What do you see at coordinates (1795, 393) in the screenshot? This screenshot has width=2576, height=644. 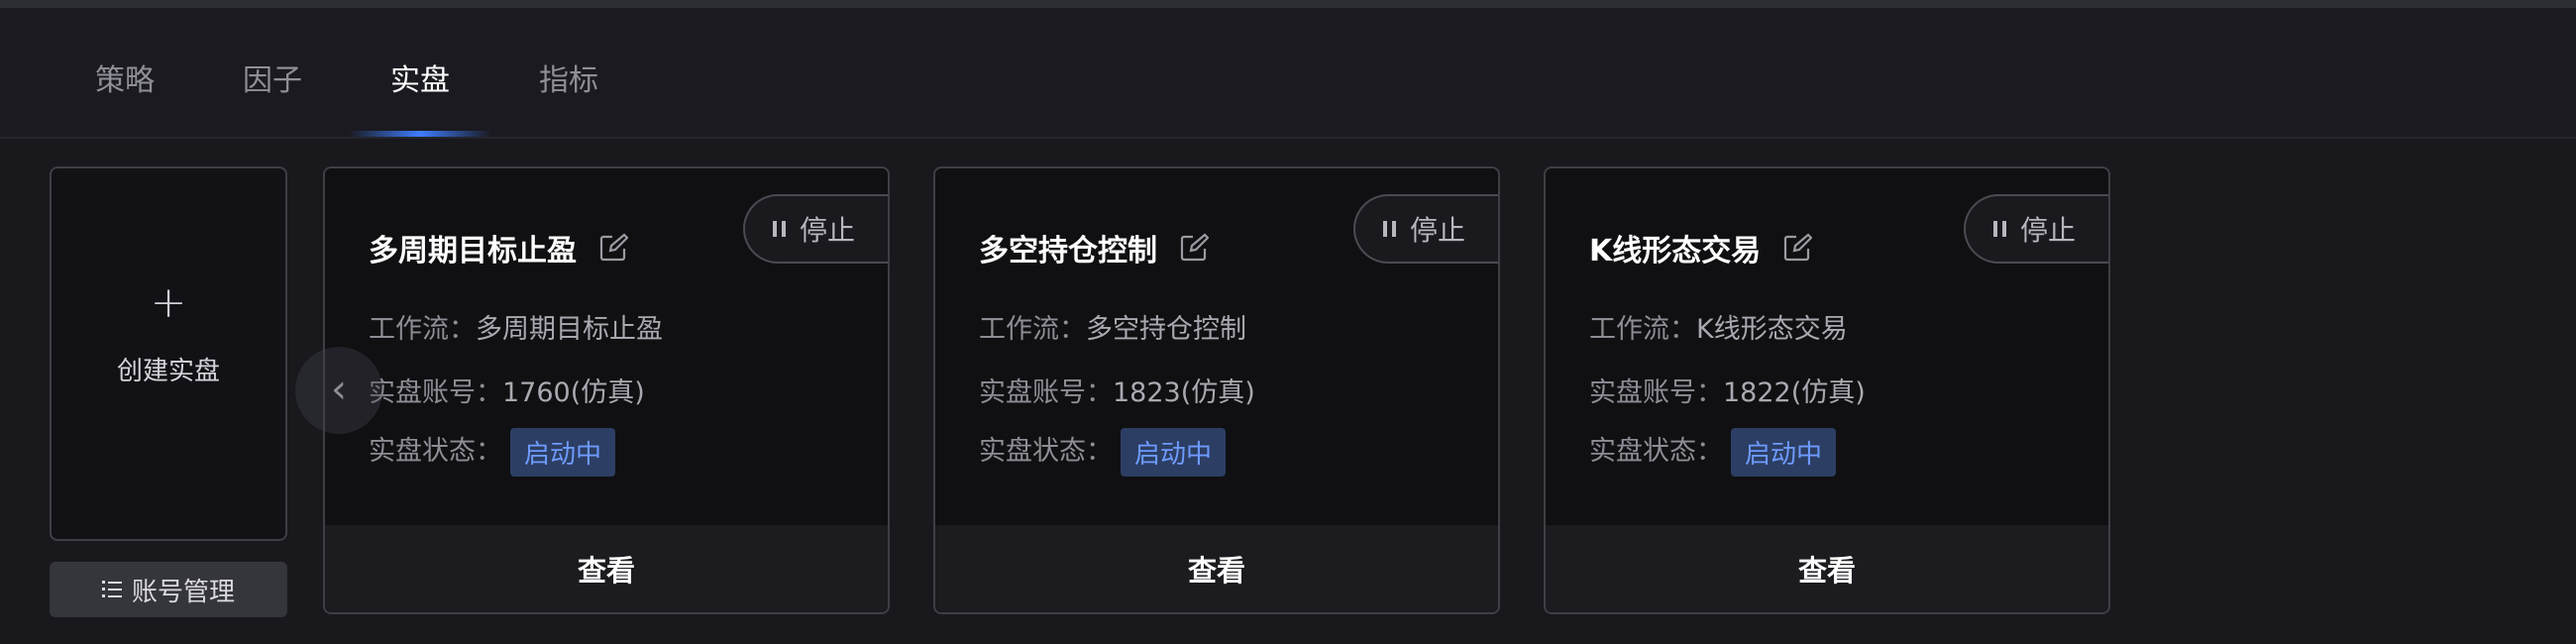 I see `account-value: 1822(仿真)` at bounding box center [1795, 393].